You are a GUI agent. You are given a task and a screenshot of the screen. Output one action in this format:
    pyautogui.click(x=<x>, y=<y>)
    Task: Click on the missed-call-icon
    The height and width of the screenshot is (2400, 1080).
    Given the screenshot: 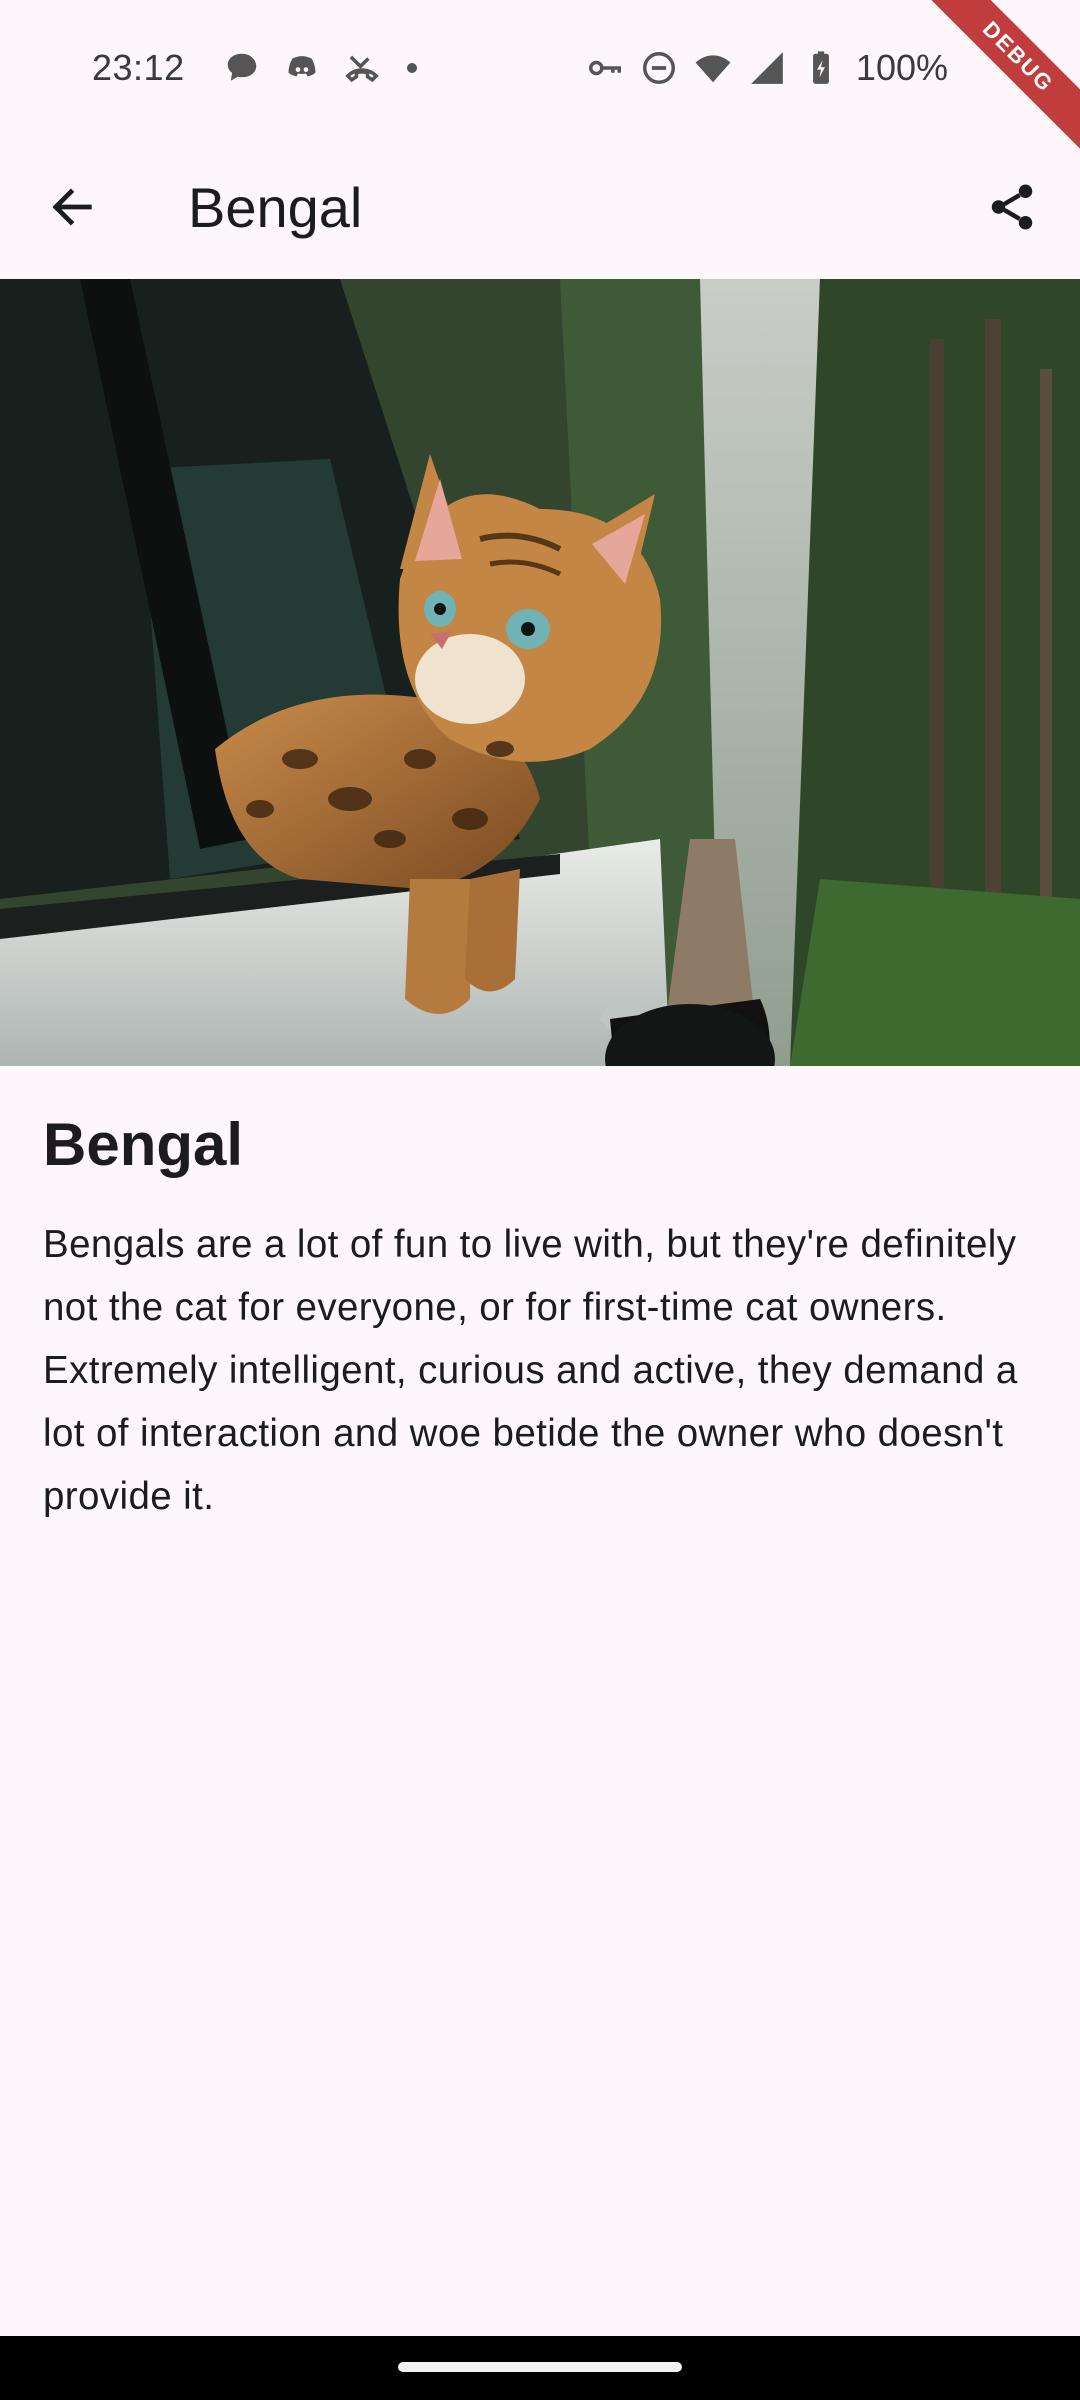 What is the action you would take?
    pyautogui.click(x=361, y=68)
    